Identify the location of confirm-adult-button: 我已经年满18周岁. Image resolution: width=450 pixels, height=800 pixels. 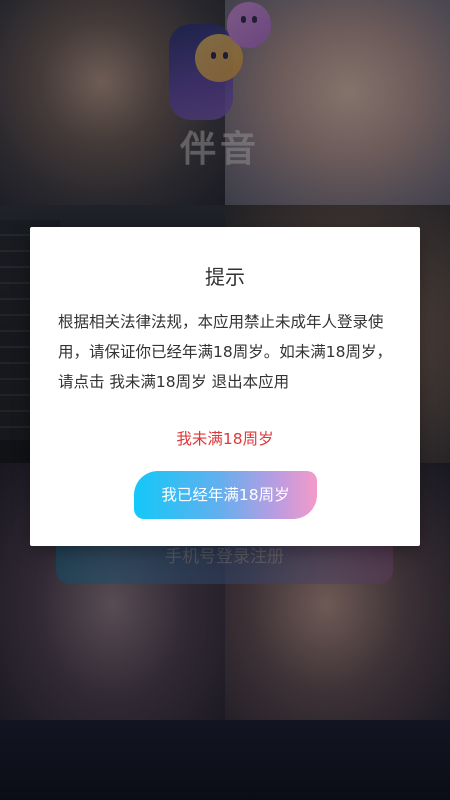
(225, 495).